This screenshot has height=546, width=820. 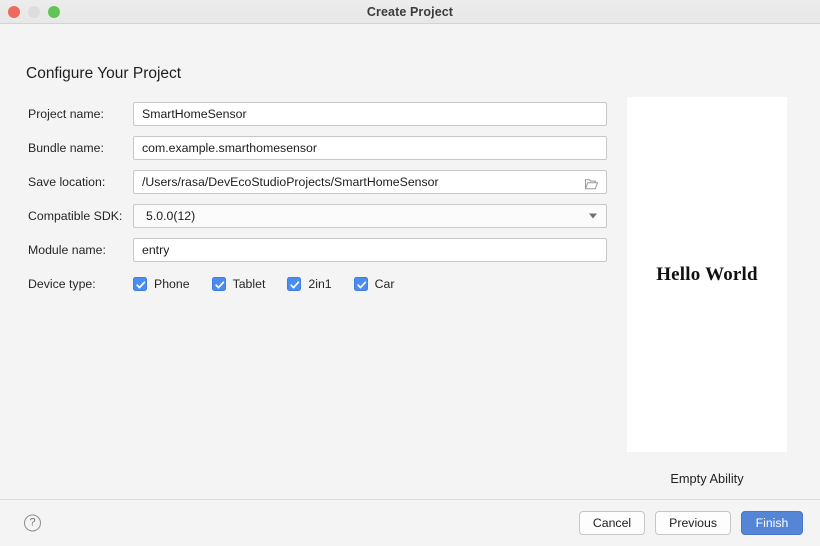 I want to click on device-option-2in1: 2in1, so click(x=309, y=283).